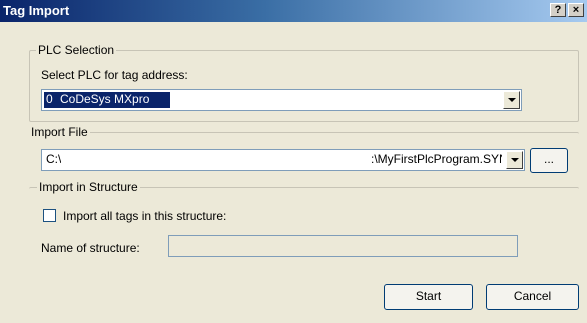  Describe the element at coordinates (293, 11) in the screenshot. I see `title-bar: Tag Import ? ×` at that location.